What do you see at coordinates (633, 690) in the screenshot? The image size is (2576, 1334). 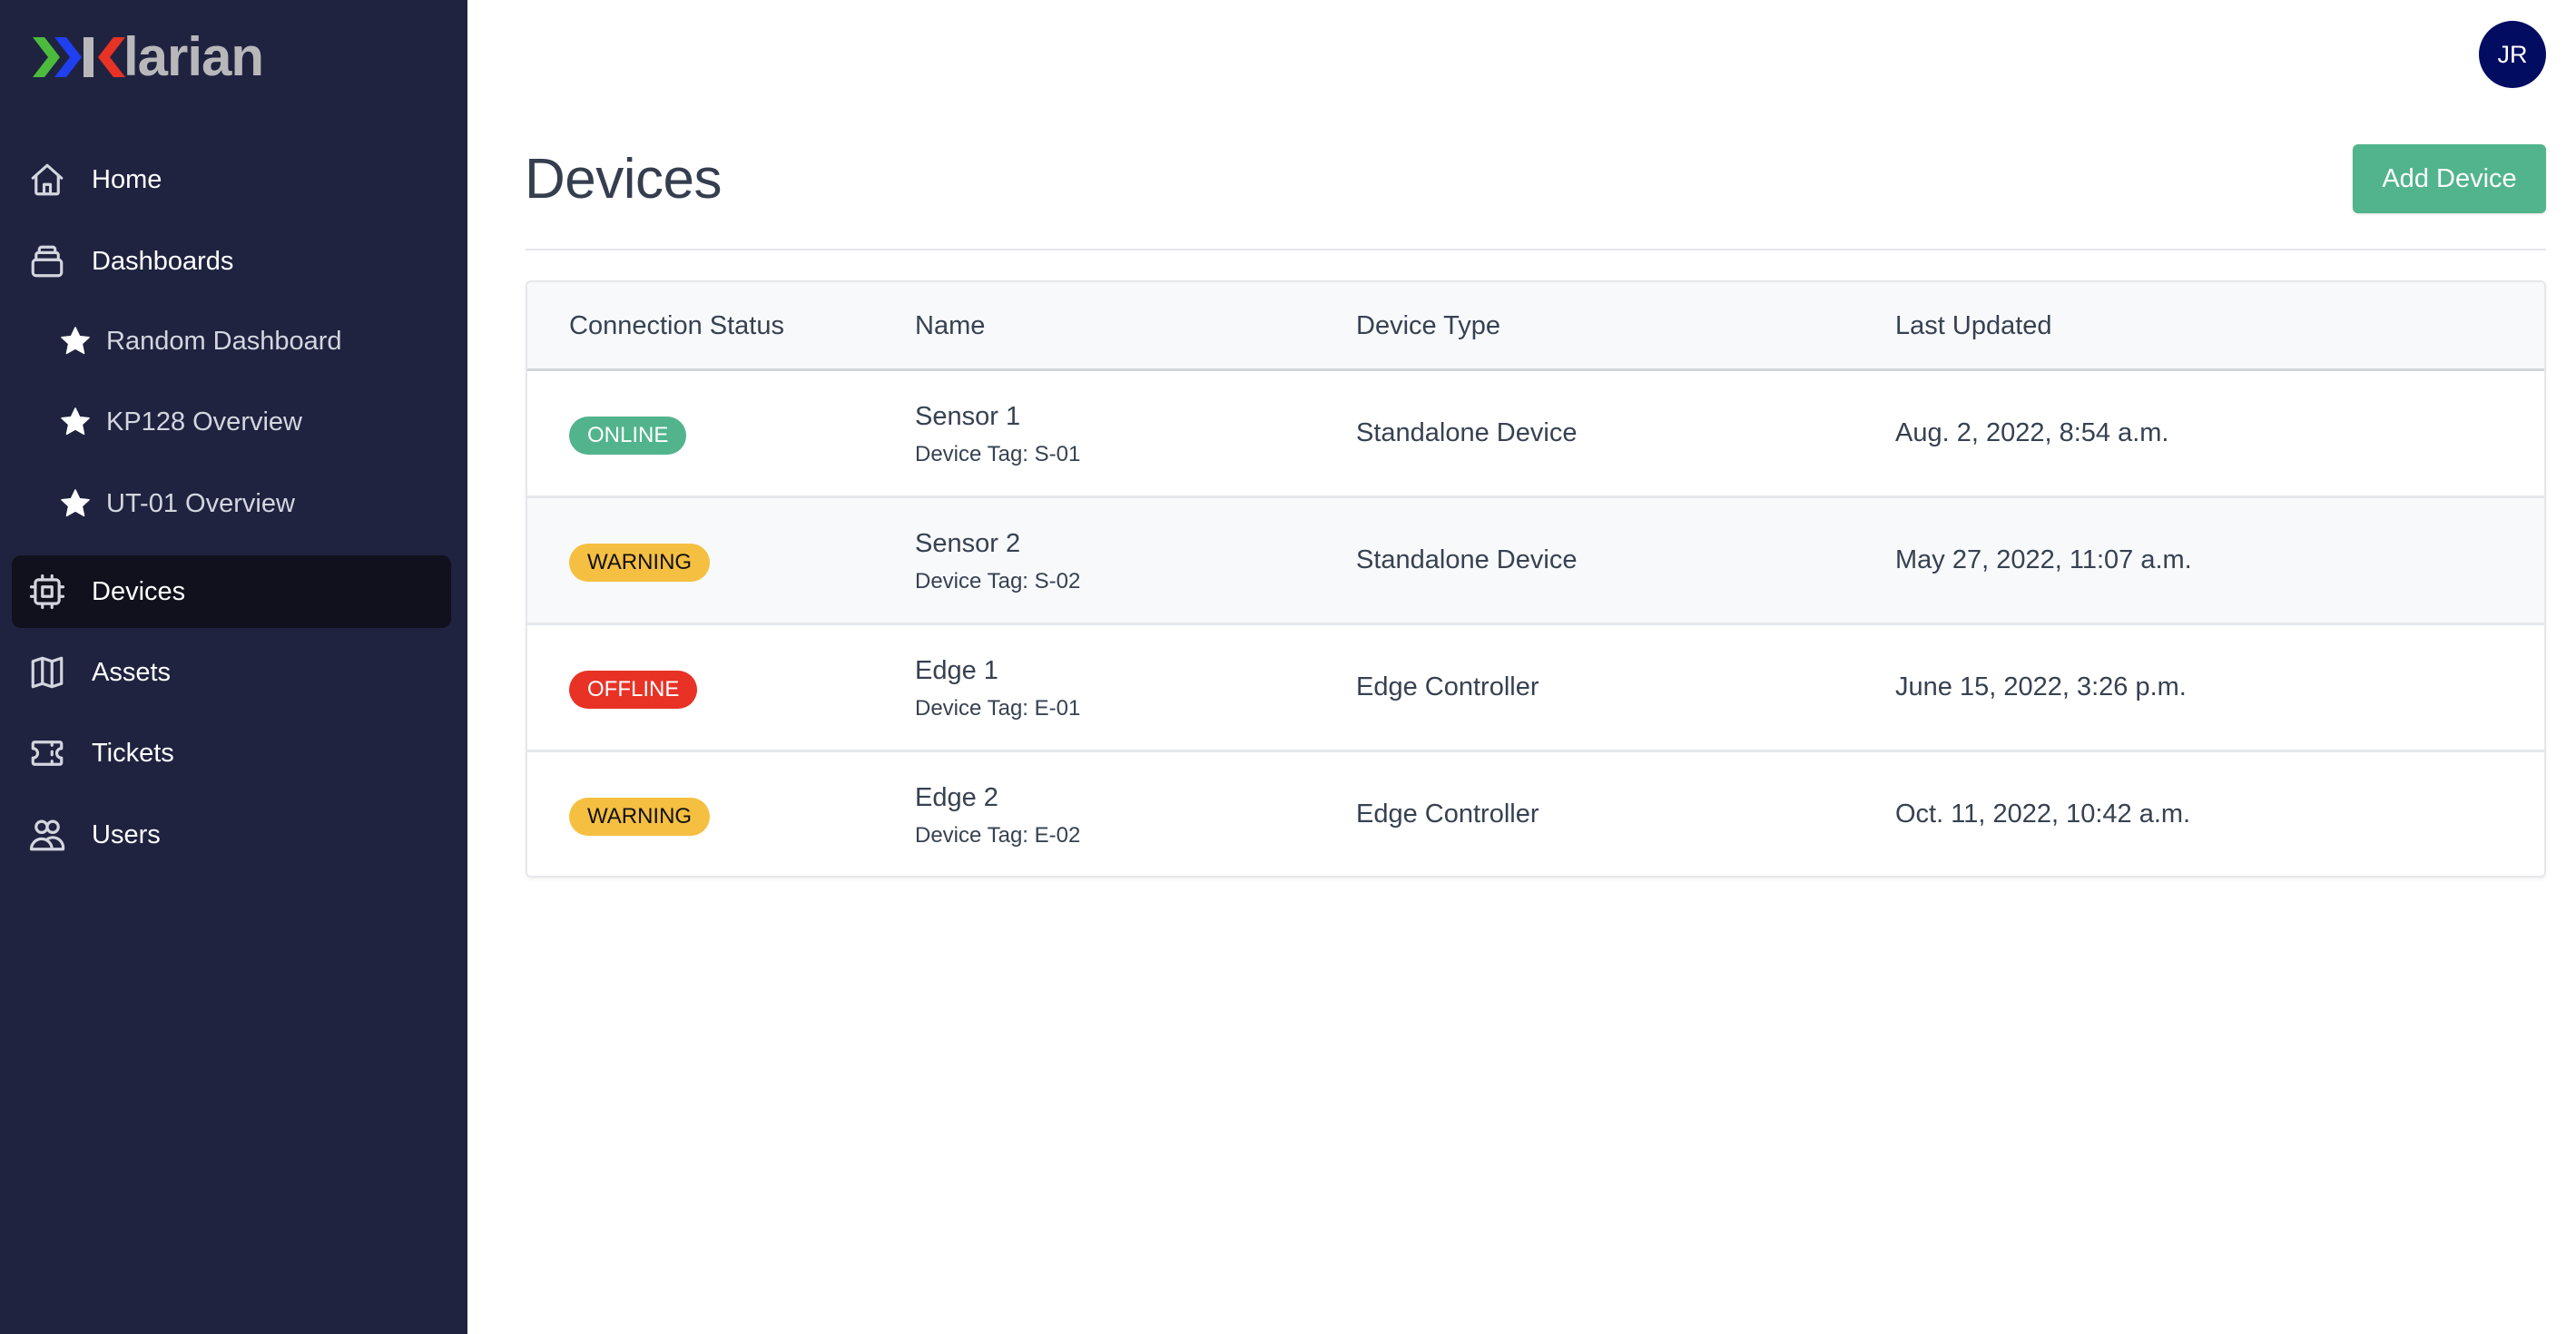 I see `status-badge: OFFLINE` at bounding box center [633, 690].